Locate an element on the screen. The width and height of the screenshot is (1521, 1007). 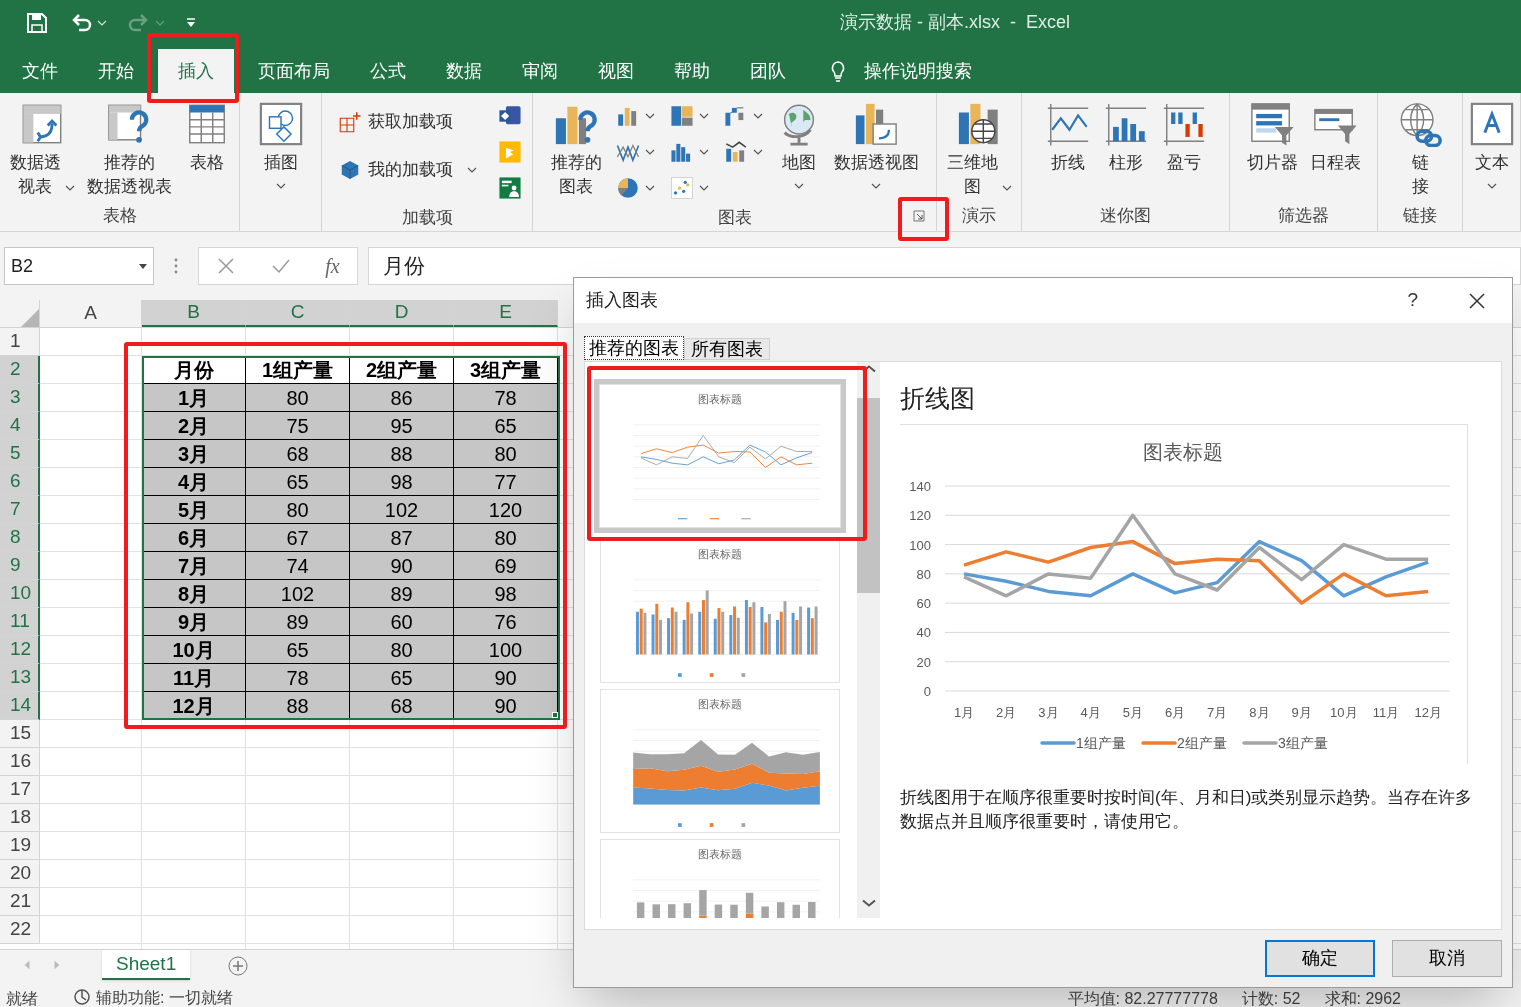
table-cell: 75 is located at coordinates (298, 426).